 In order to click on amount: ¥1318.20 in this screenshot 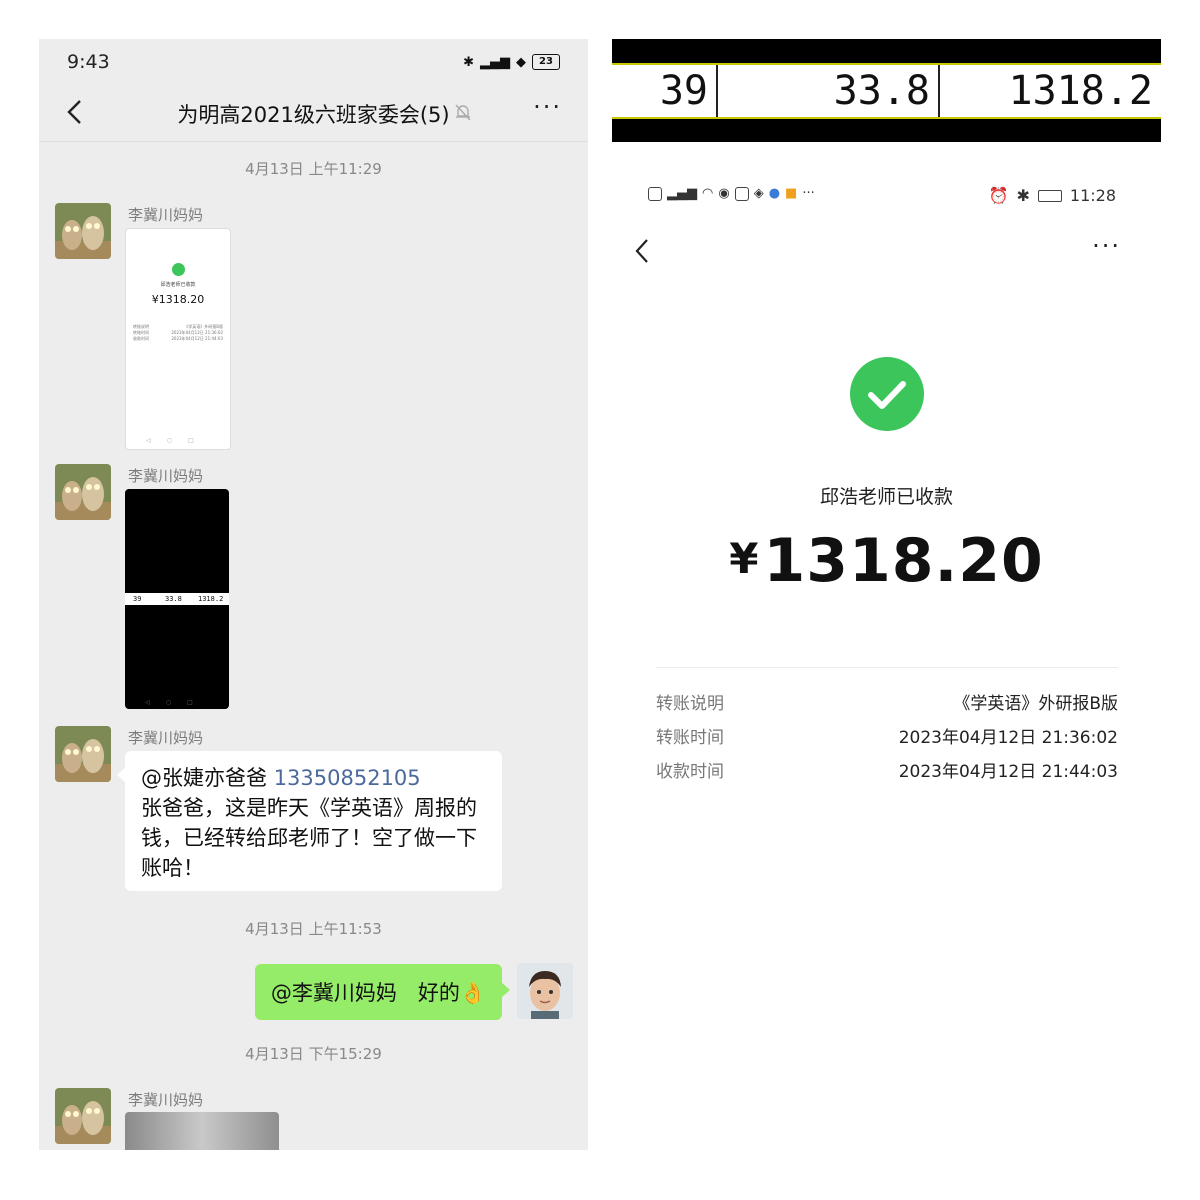, I will do `click(886, 561)`.